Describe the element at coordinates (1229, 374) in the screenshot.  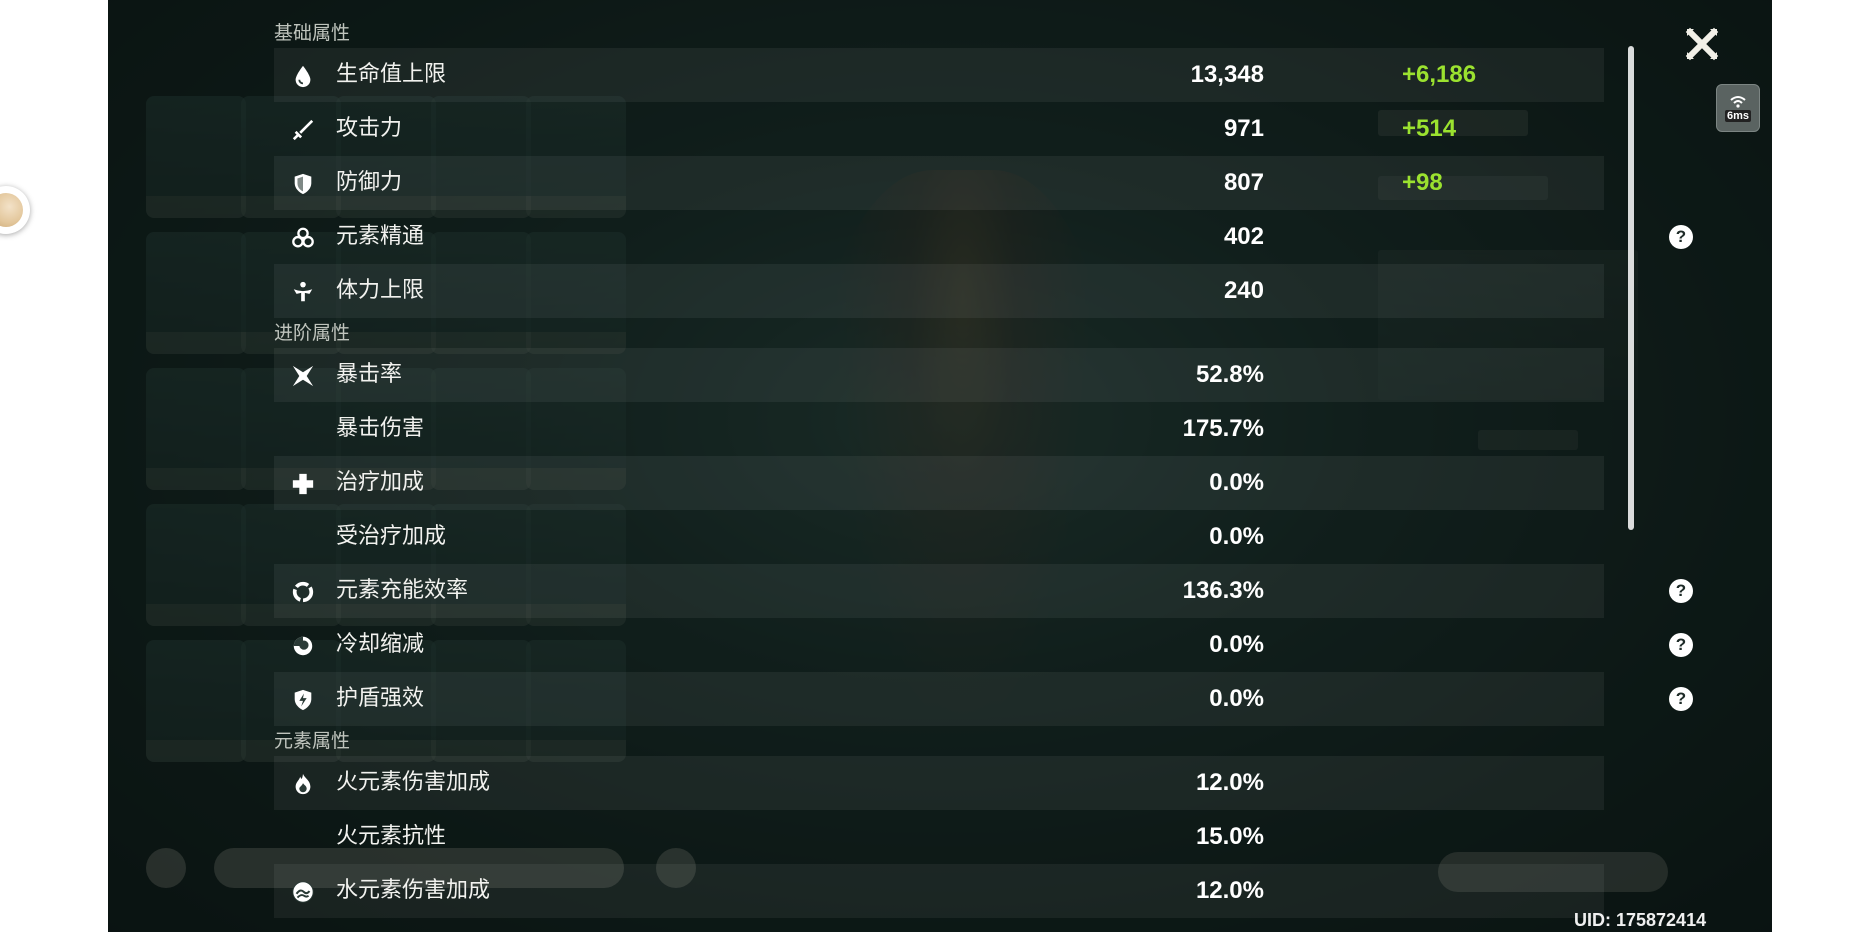
I see `attribute-value: 52.8%` at that location.